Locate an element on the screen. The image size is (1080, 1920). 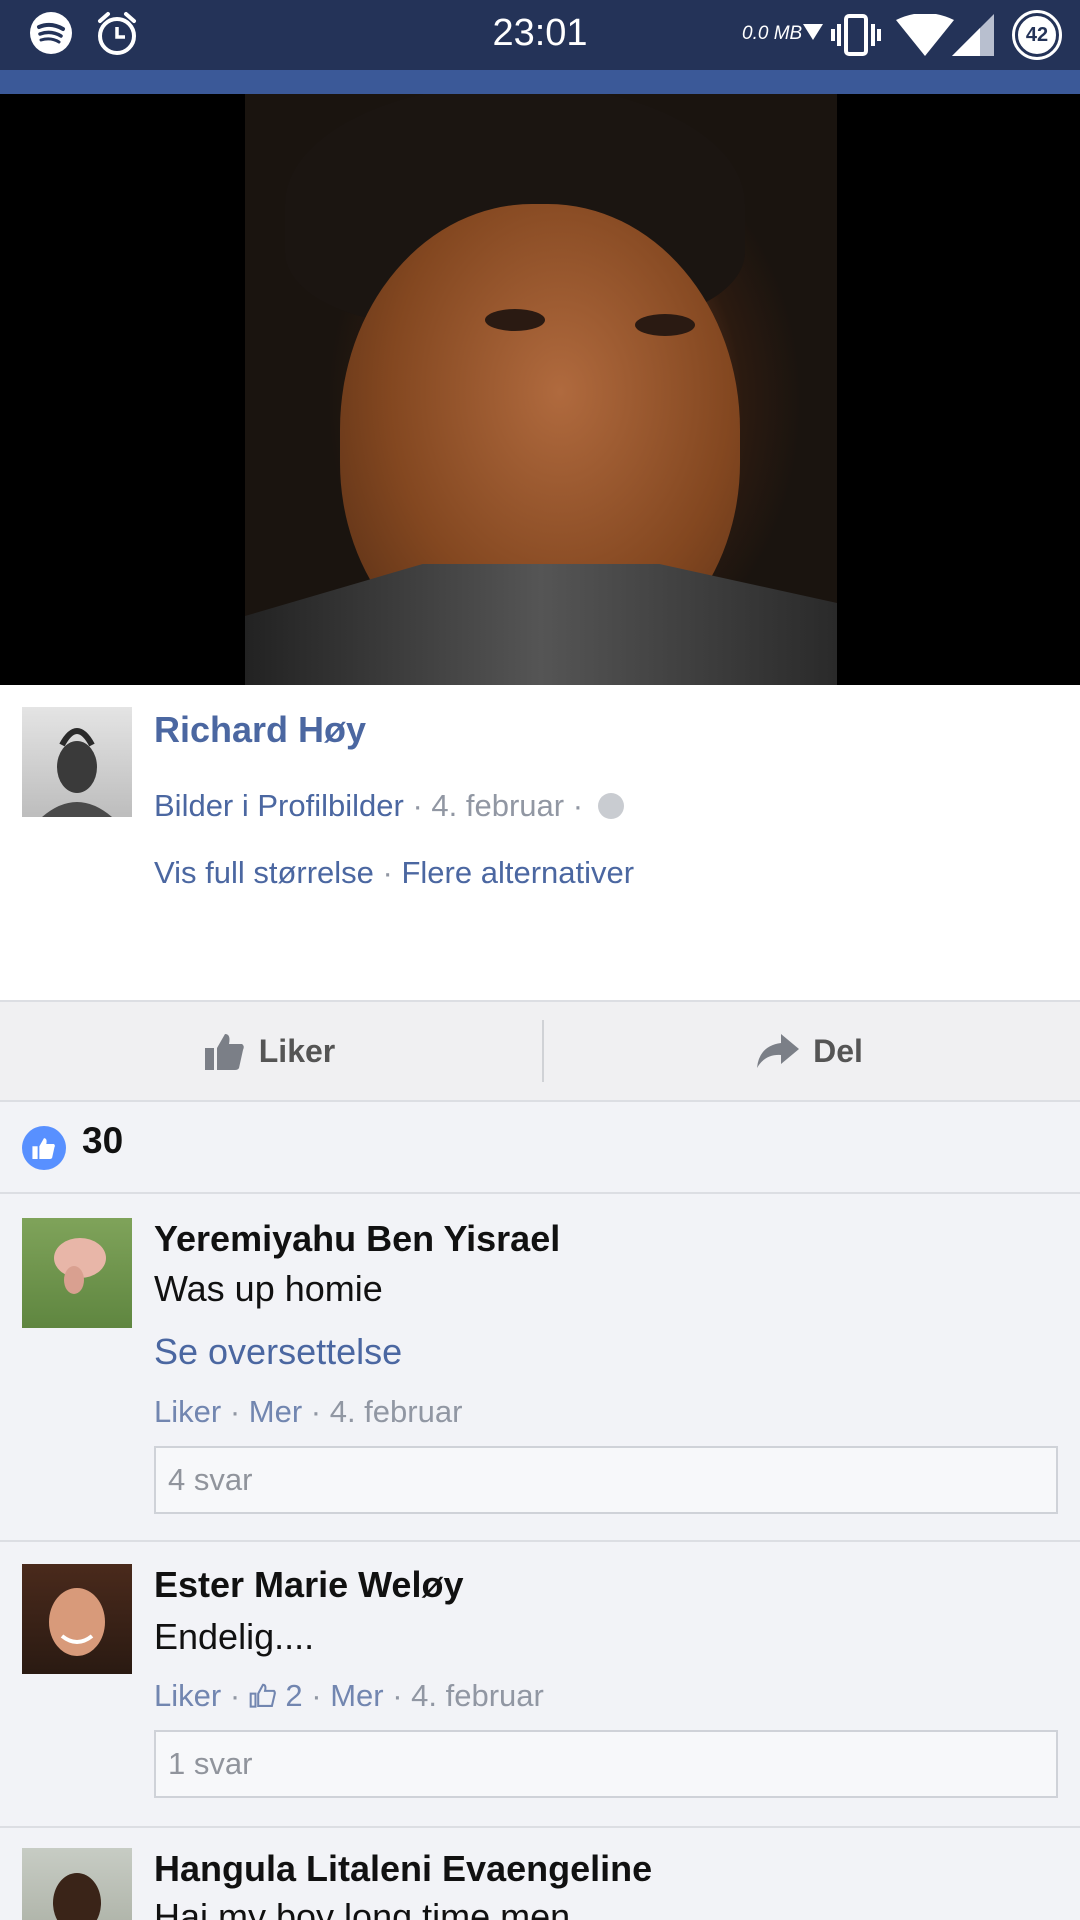
data-rate: 0.0 MB is located at coordinates (772, 33).